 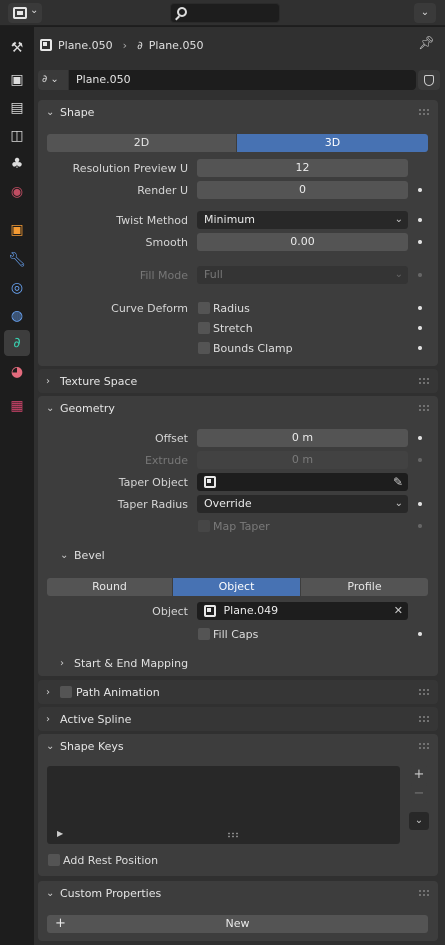 What do you see at coordinates (204, 526) in the screenshot?
I see `map-taper-checkbox` at bounding box center [204, 526].